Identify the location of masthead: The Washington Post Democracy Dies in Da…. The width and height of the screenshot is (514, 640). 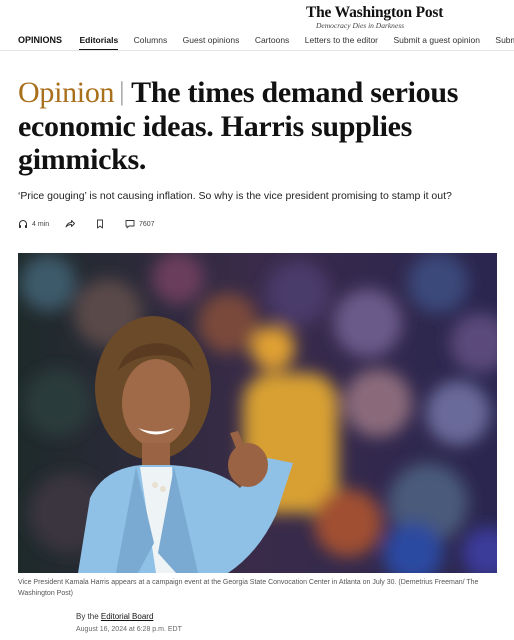
(257, 17).